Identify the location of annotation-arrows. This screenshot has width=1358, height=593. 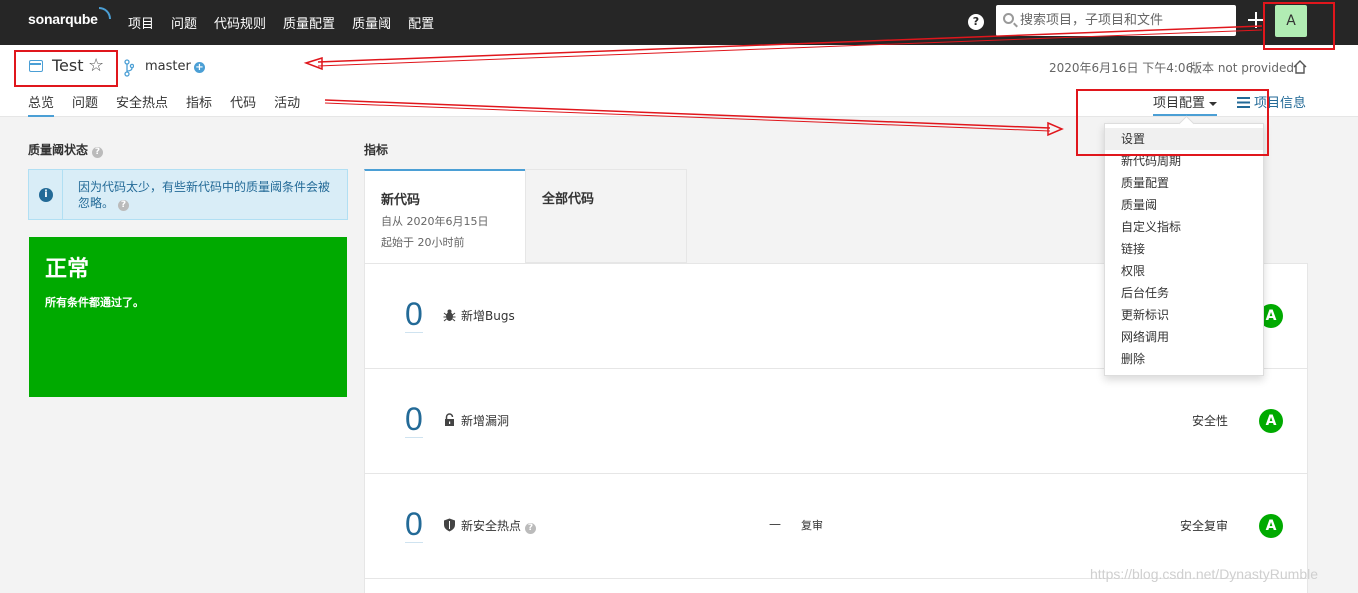
(783, 81).